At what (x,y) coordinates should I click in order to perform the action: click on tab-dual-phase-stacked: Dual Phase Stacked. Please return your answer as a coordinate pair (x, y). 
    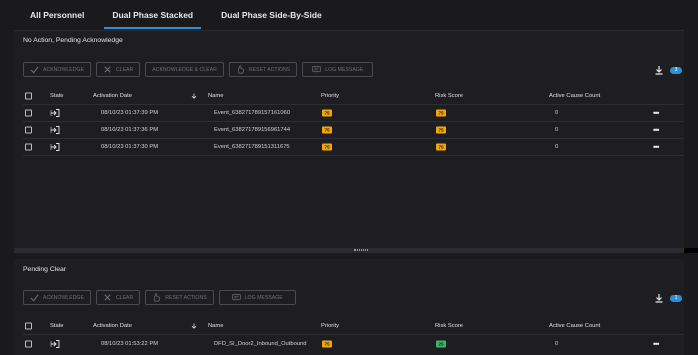
    Looking at the image, I should click on (152, 15).